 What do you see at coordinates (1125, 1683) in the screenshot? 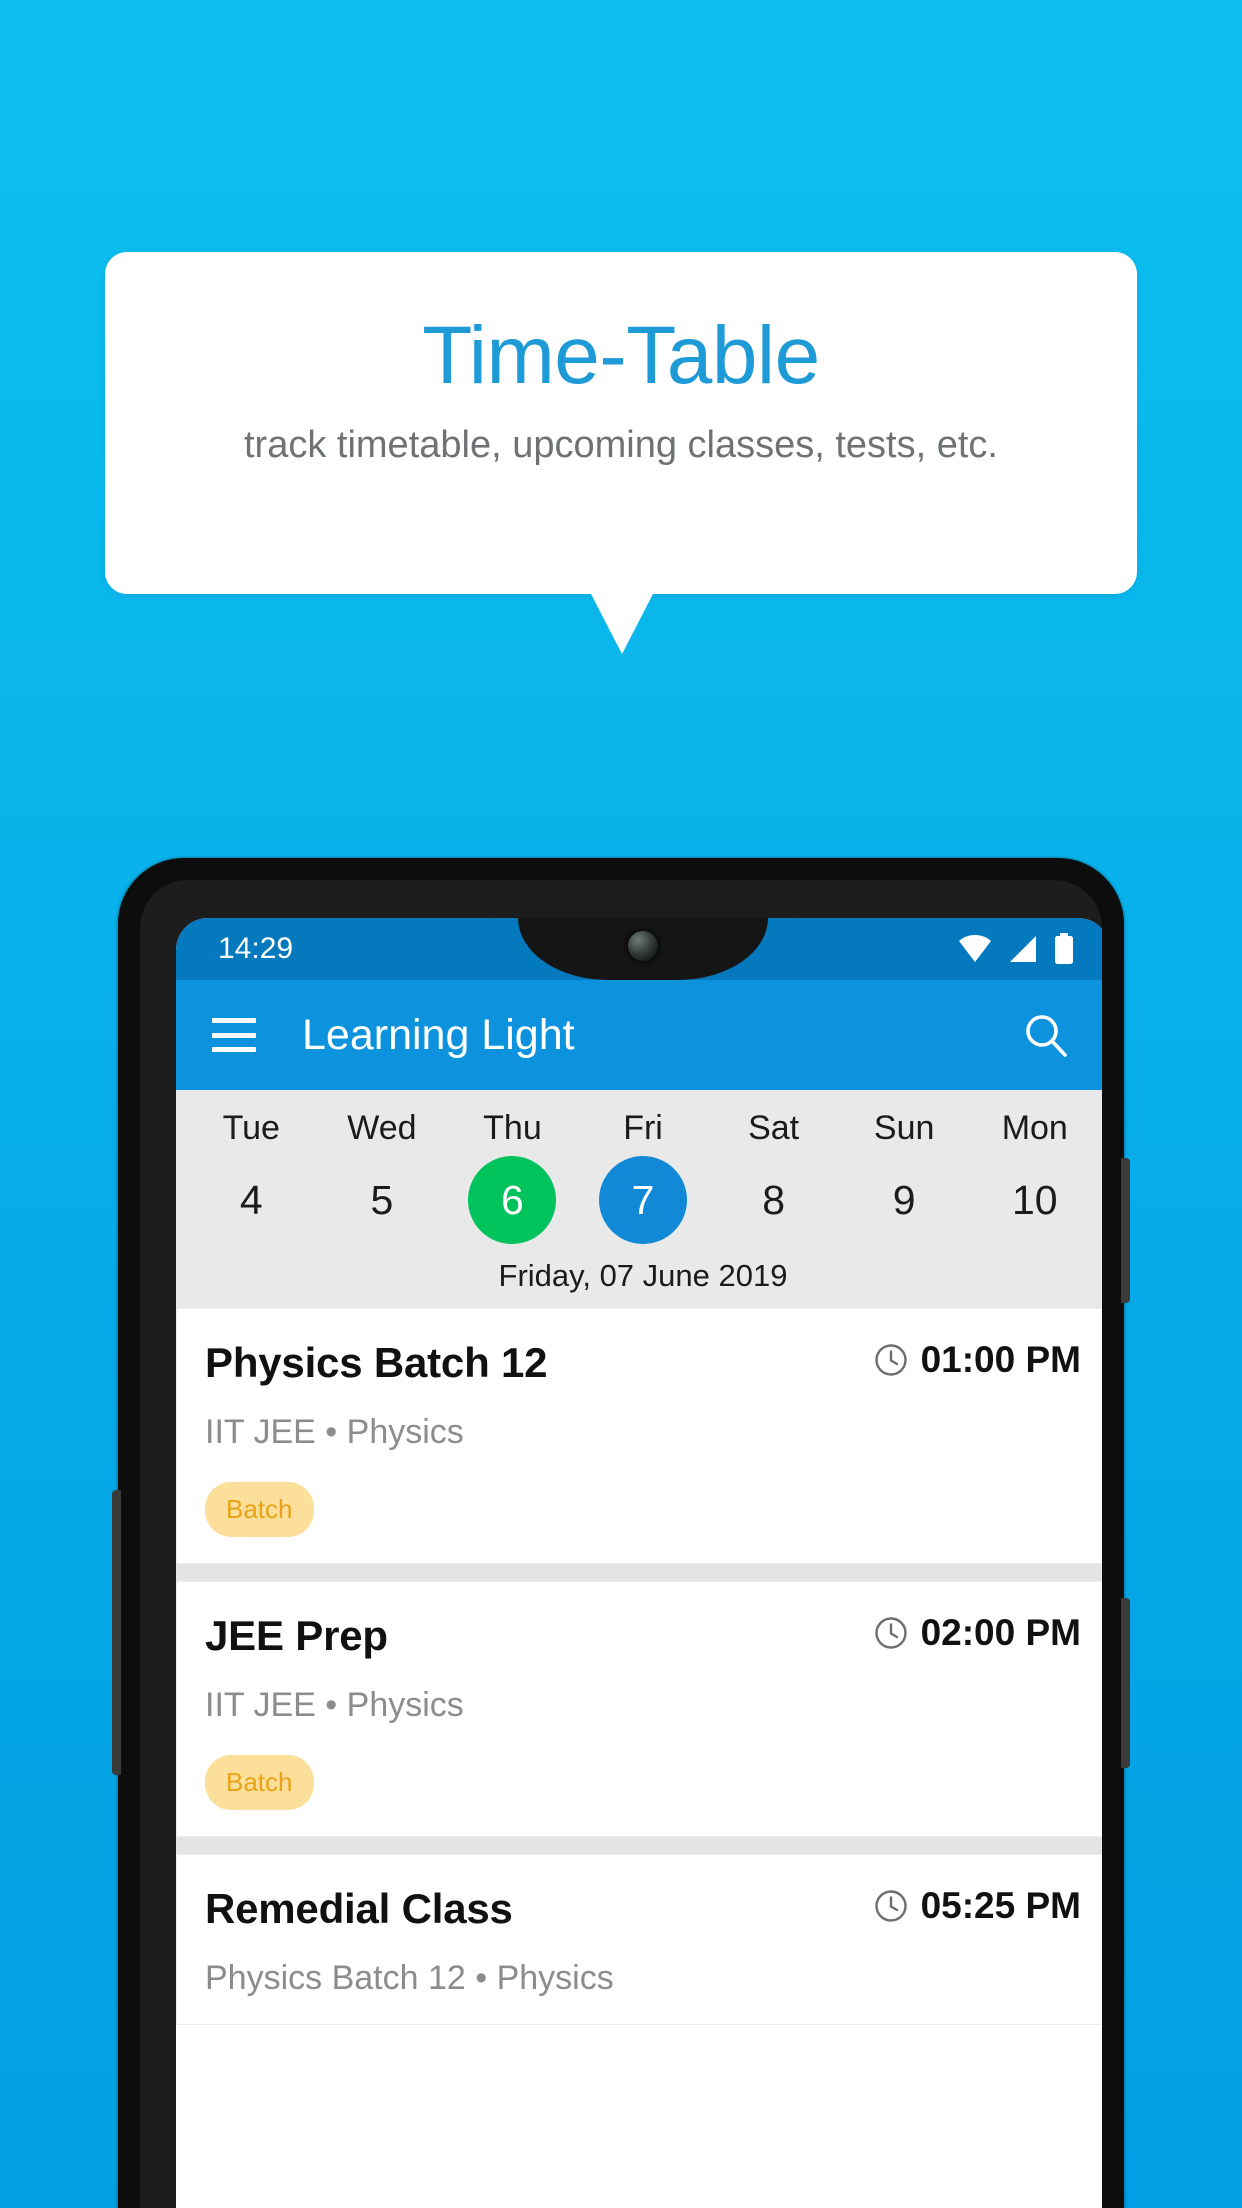
I see `phone-power-button` at bounding box center [1125, 1683].